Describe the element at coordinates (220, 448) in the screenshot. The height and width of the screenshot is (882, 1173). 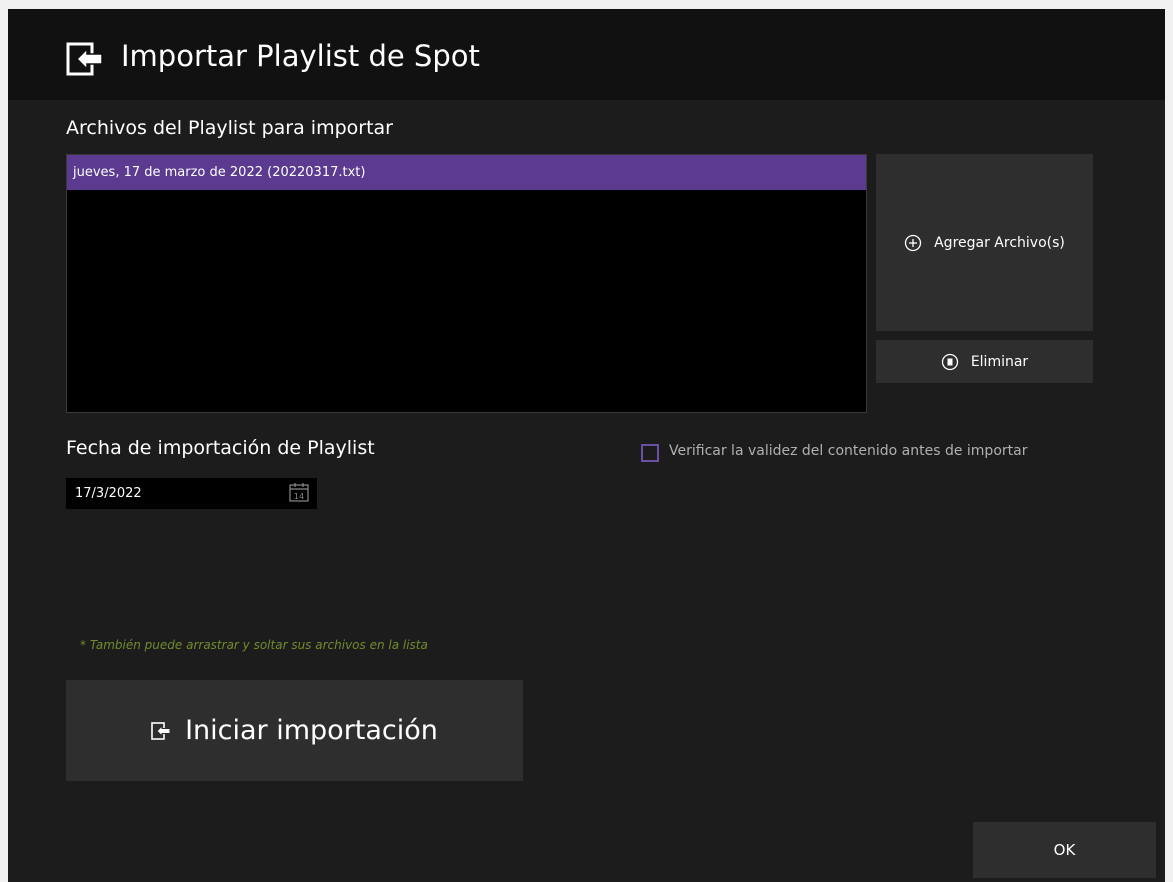
I see `date-section-label: Fecha de importación de Playlist` at that location.